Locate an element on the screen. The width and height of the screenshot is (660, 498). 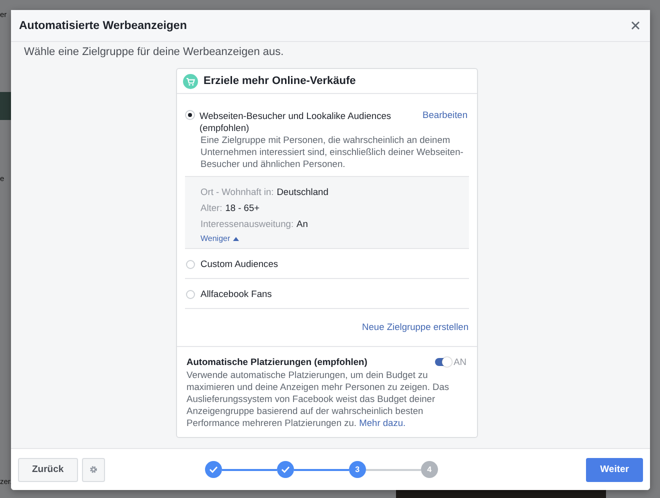
toggle-label: AN is located at coordinates (460, 362).